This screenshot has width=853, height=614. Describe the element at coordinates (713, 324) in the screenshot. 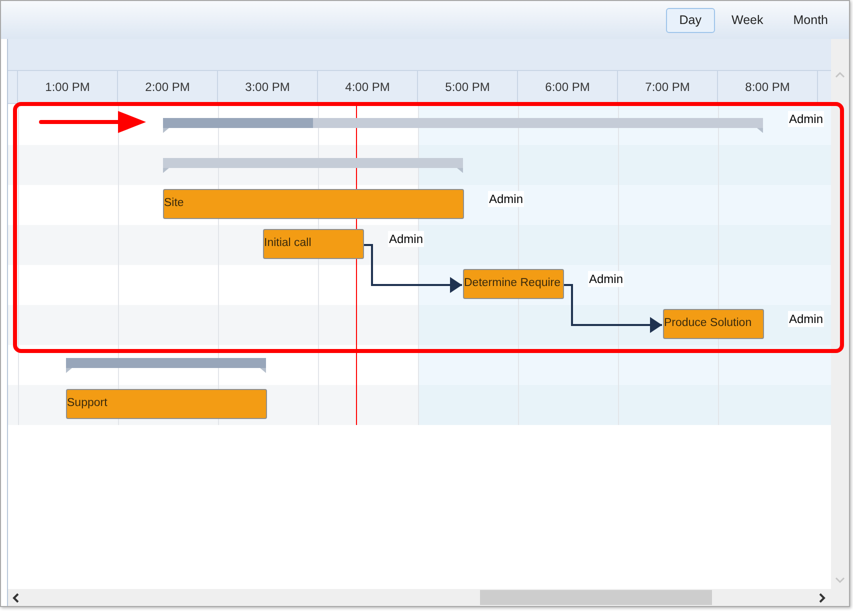

I see `task-bar: Produce Solution` at that location.